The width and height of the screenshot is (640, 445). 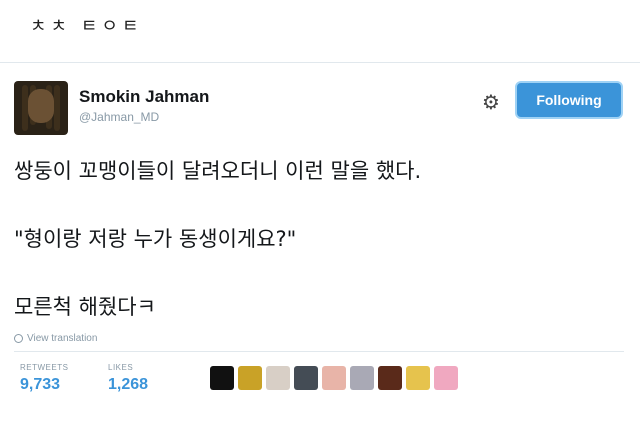 What do you see at coordinates (44, 367) in the screenshot?
I see `retweets-label: RETWEETS` at bounding box center [44, 367].